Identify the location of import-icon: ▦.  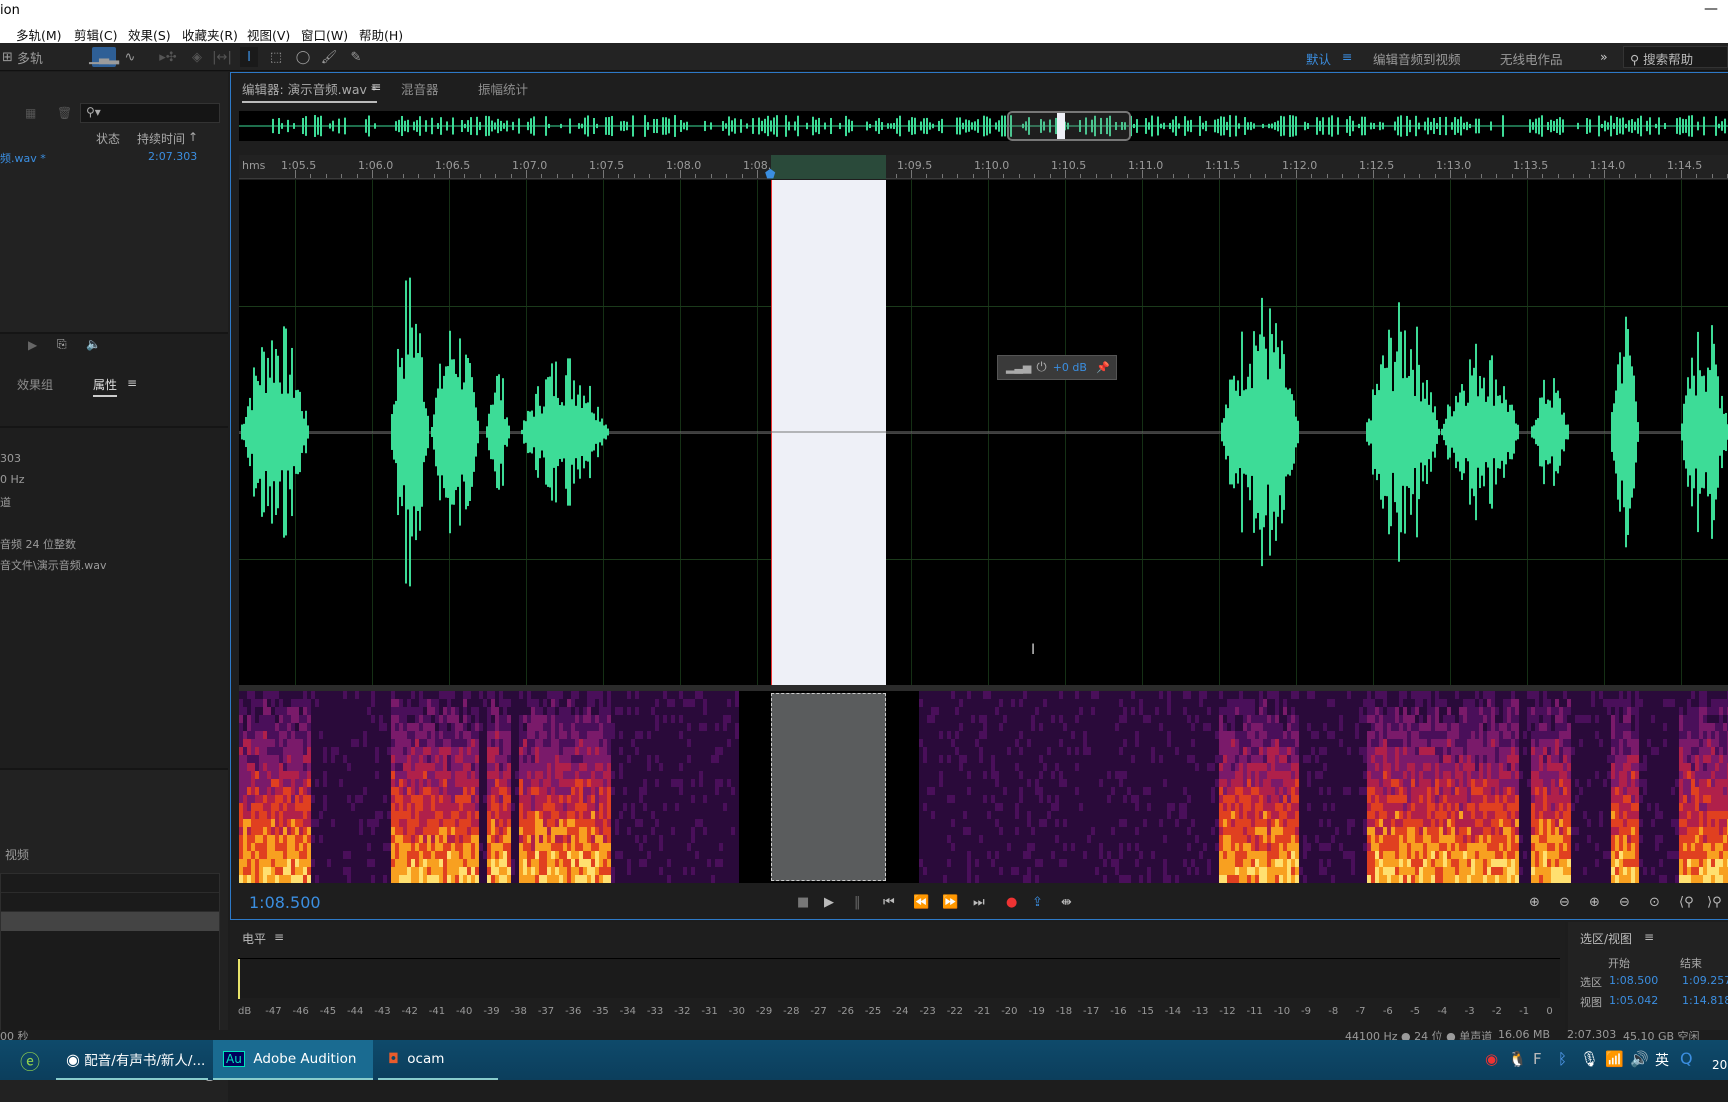
(30, 113).